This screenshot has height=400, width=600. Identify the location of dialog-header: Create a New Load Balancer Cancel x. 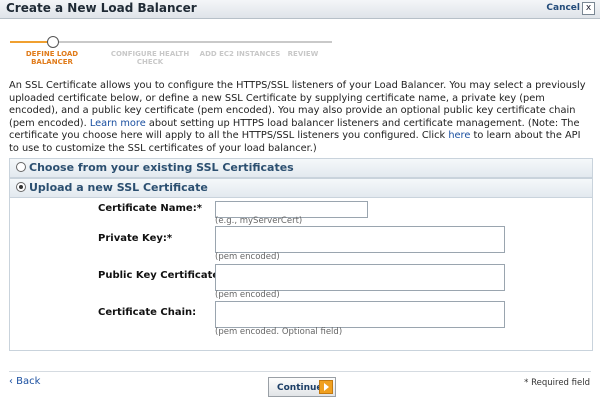
(300, 9).